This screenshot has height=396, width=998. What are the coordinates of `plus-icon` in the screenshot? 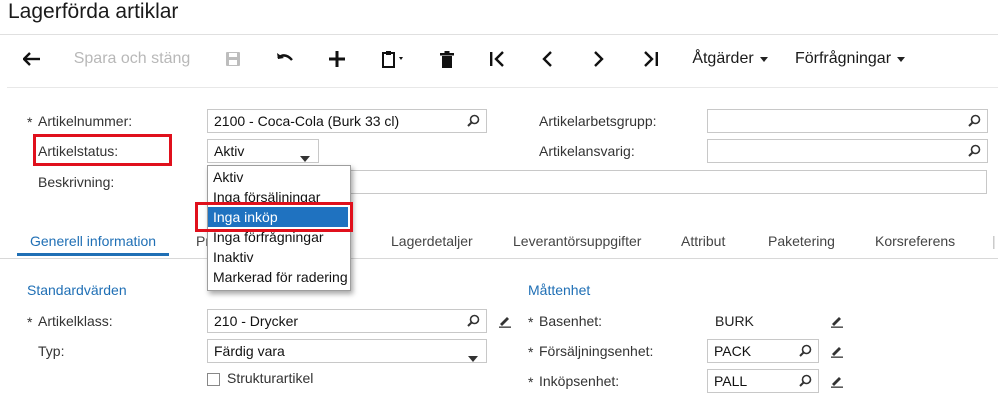 It's located at (337, 59).